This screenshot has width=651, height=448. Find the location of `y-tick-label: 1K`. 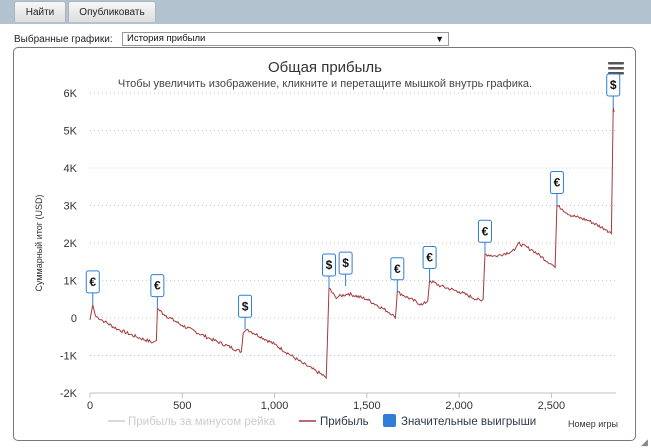

y-tick-label: 1K is located at coordinates (71, 282).